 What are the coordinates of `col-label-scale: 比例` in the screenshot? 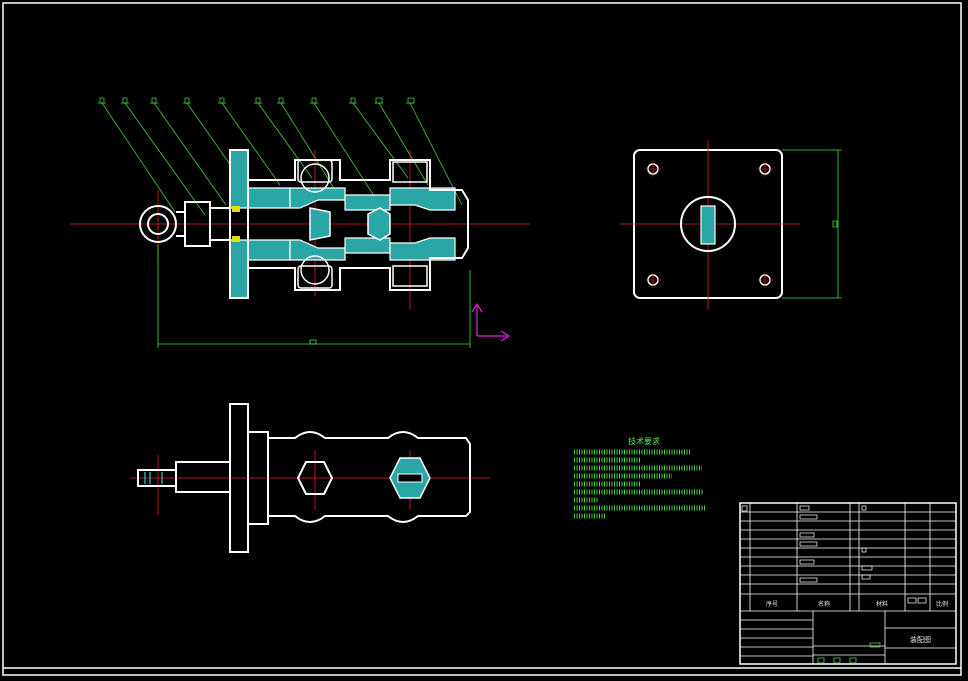 It's located at (942, 604).